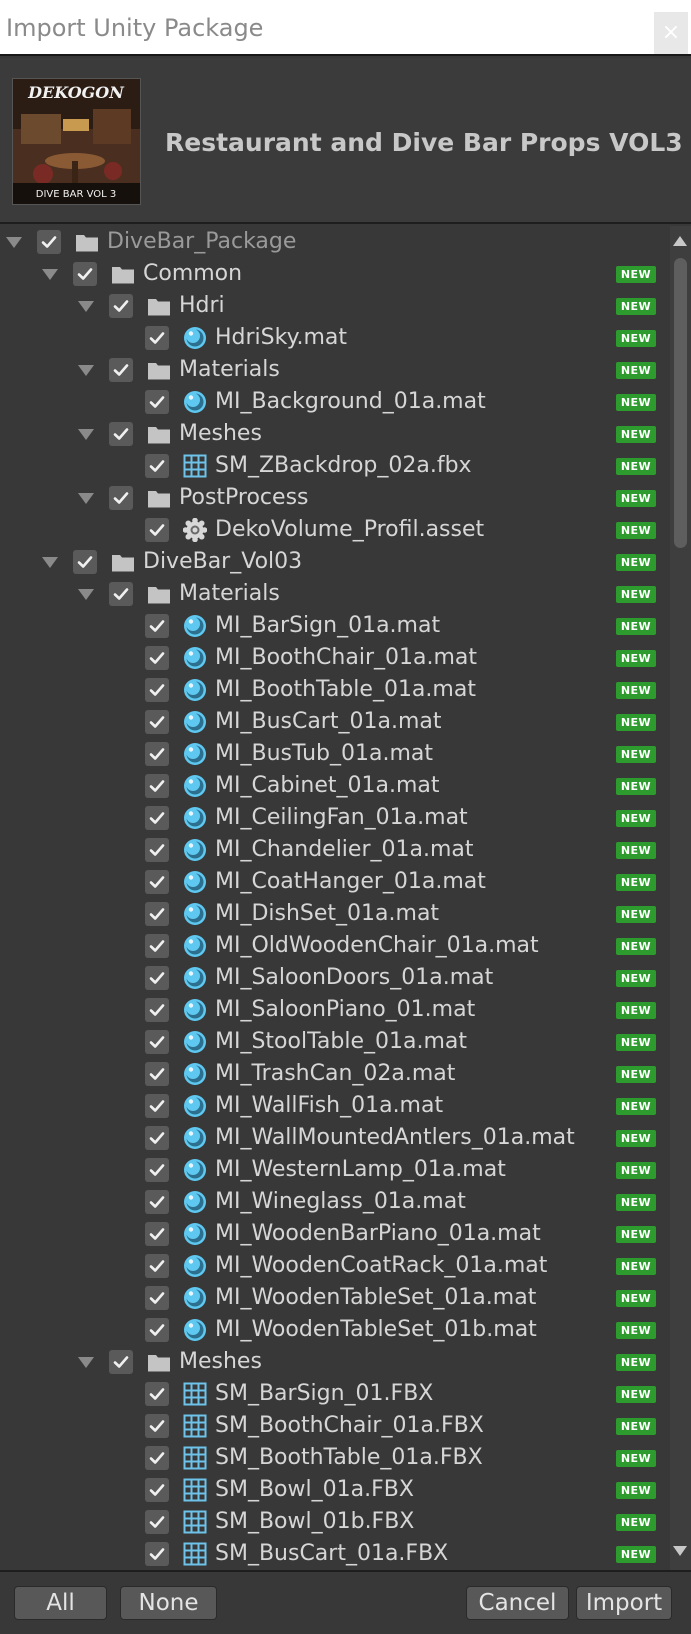 The image size is (691, 1634). Describe the element at coordinates (671, 33) in the screenshot. I see `close-button: ×` at that location.